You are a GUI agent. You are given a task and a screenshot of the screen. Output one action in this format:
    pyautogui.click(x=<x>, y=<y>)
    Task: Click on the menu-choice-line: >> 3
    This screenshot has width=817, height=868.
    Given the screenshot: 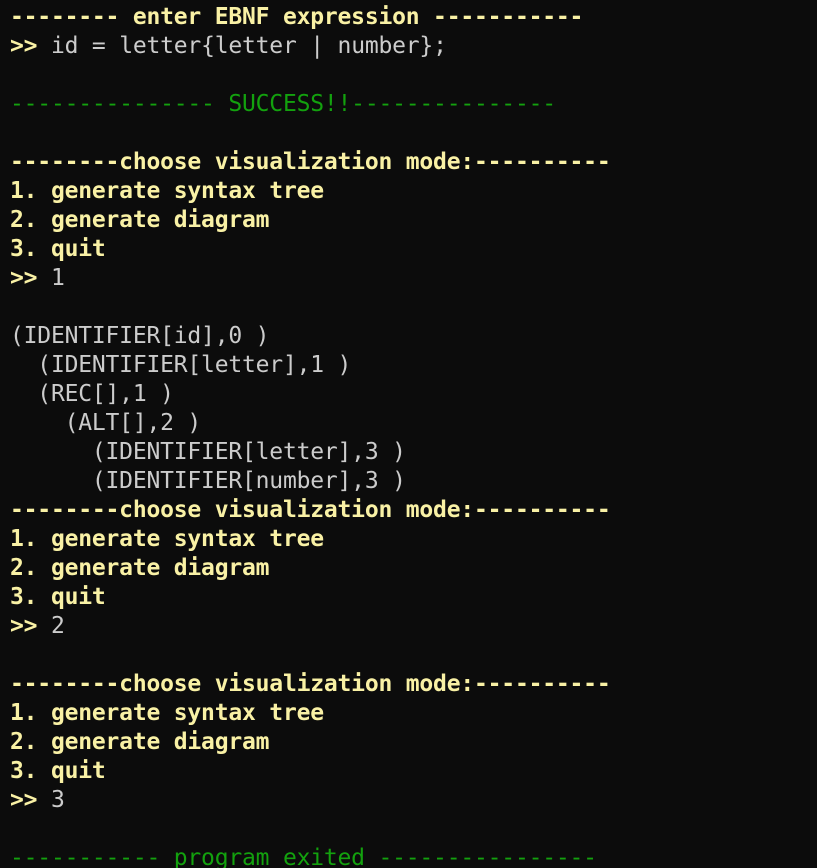 What is the action you would take?
    pyautogui.click(x=413, y=800)
    